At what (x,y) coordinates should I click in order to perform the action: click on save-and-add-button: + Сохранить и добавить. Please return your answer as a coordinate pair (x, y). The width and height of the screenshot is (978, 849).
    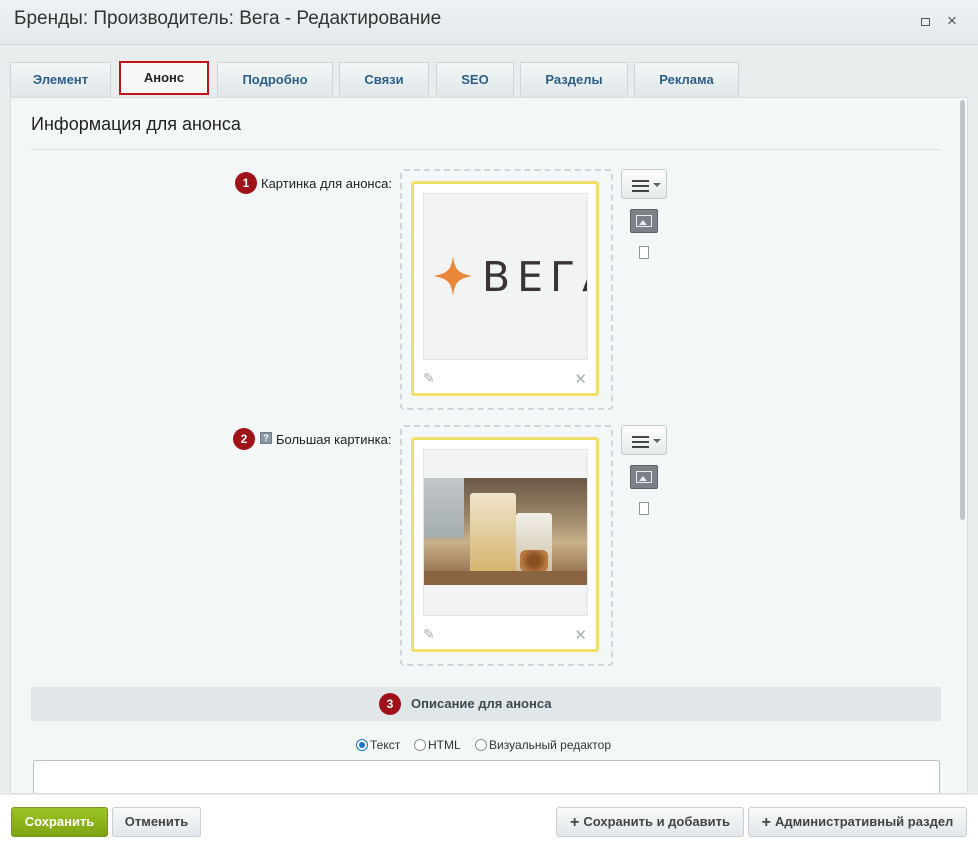
    Looking at the image, I should click on (650, 822).